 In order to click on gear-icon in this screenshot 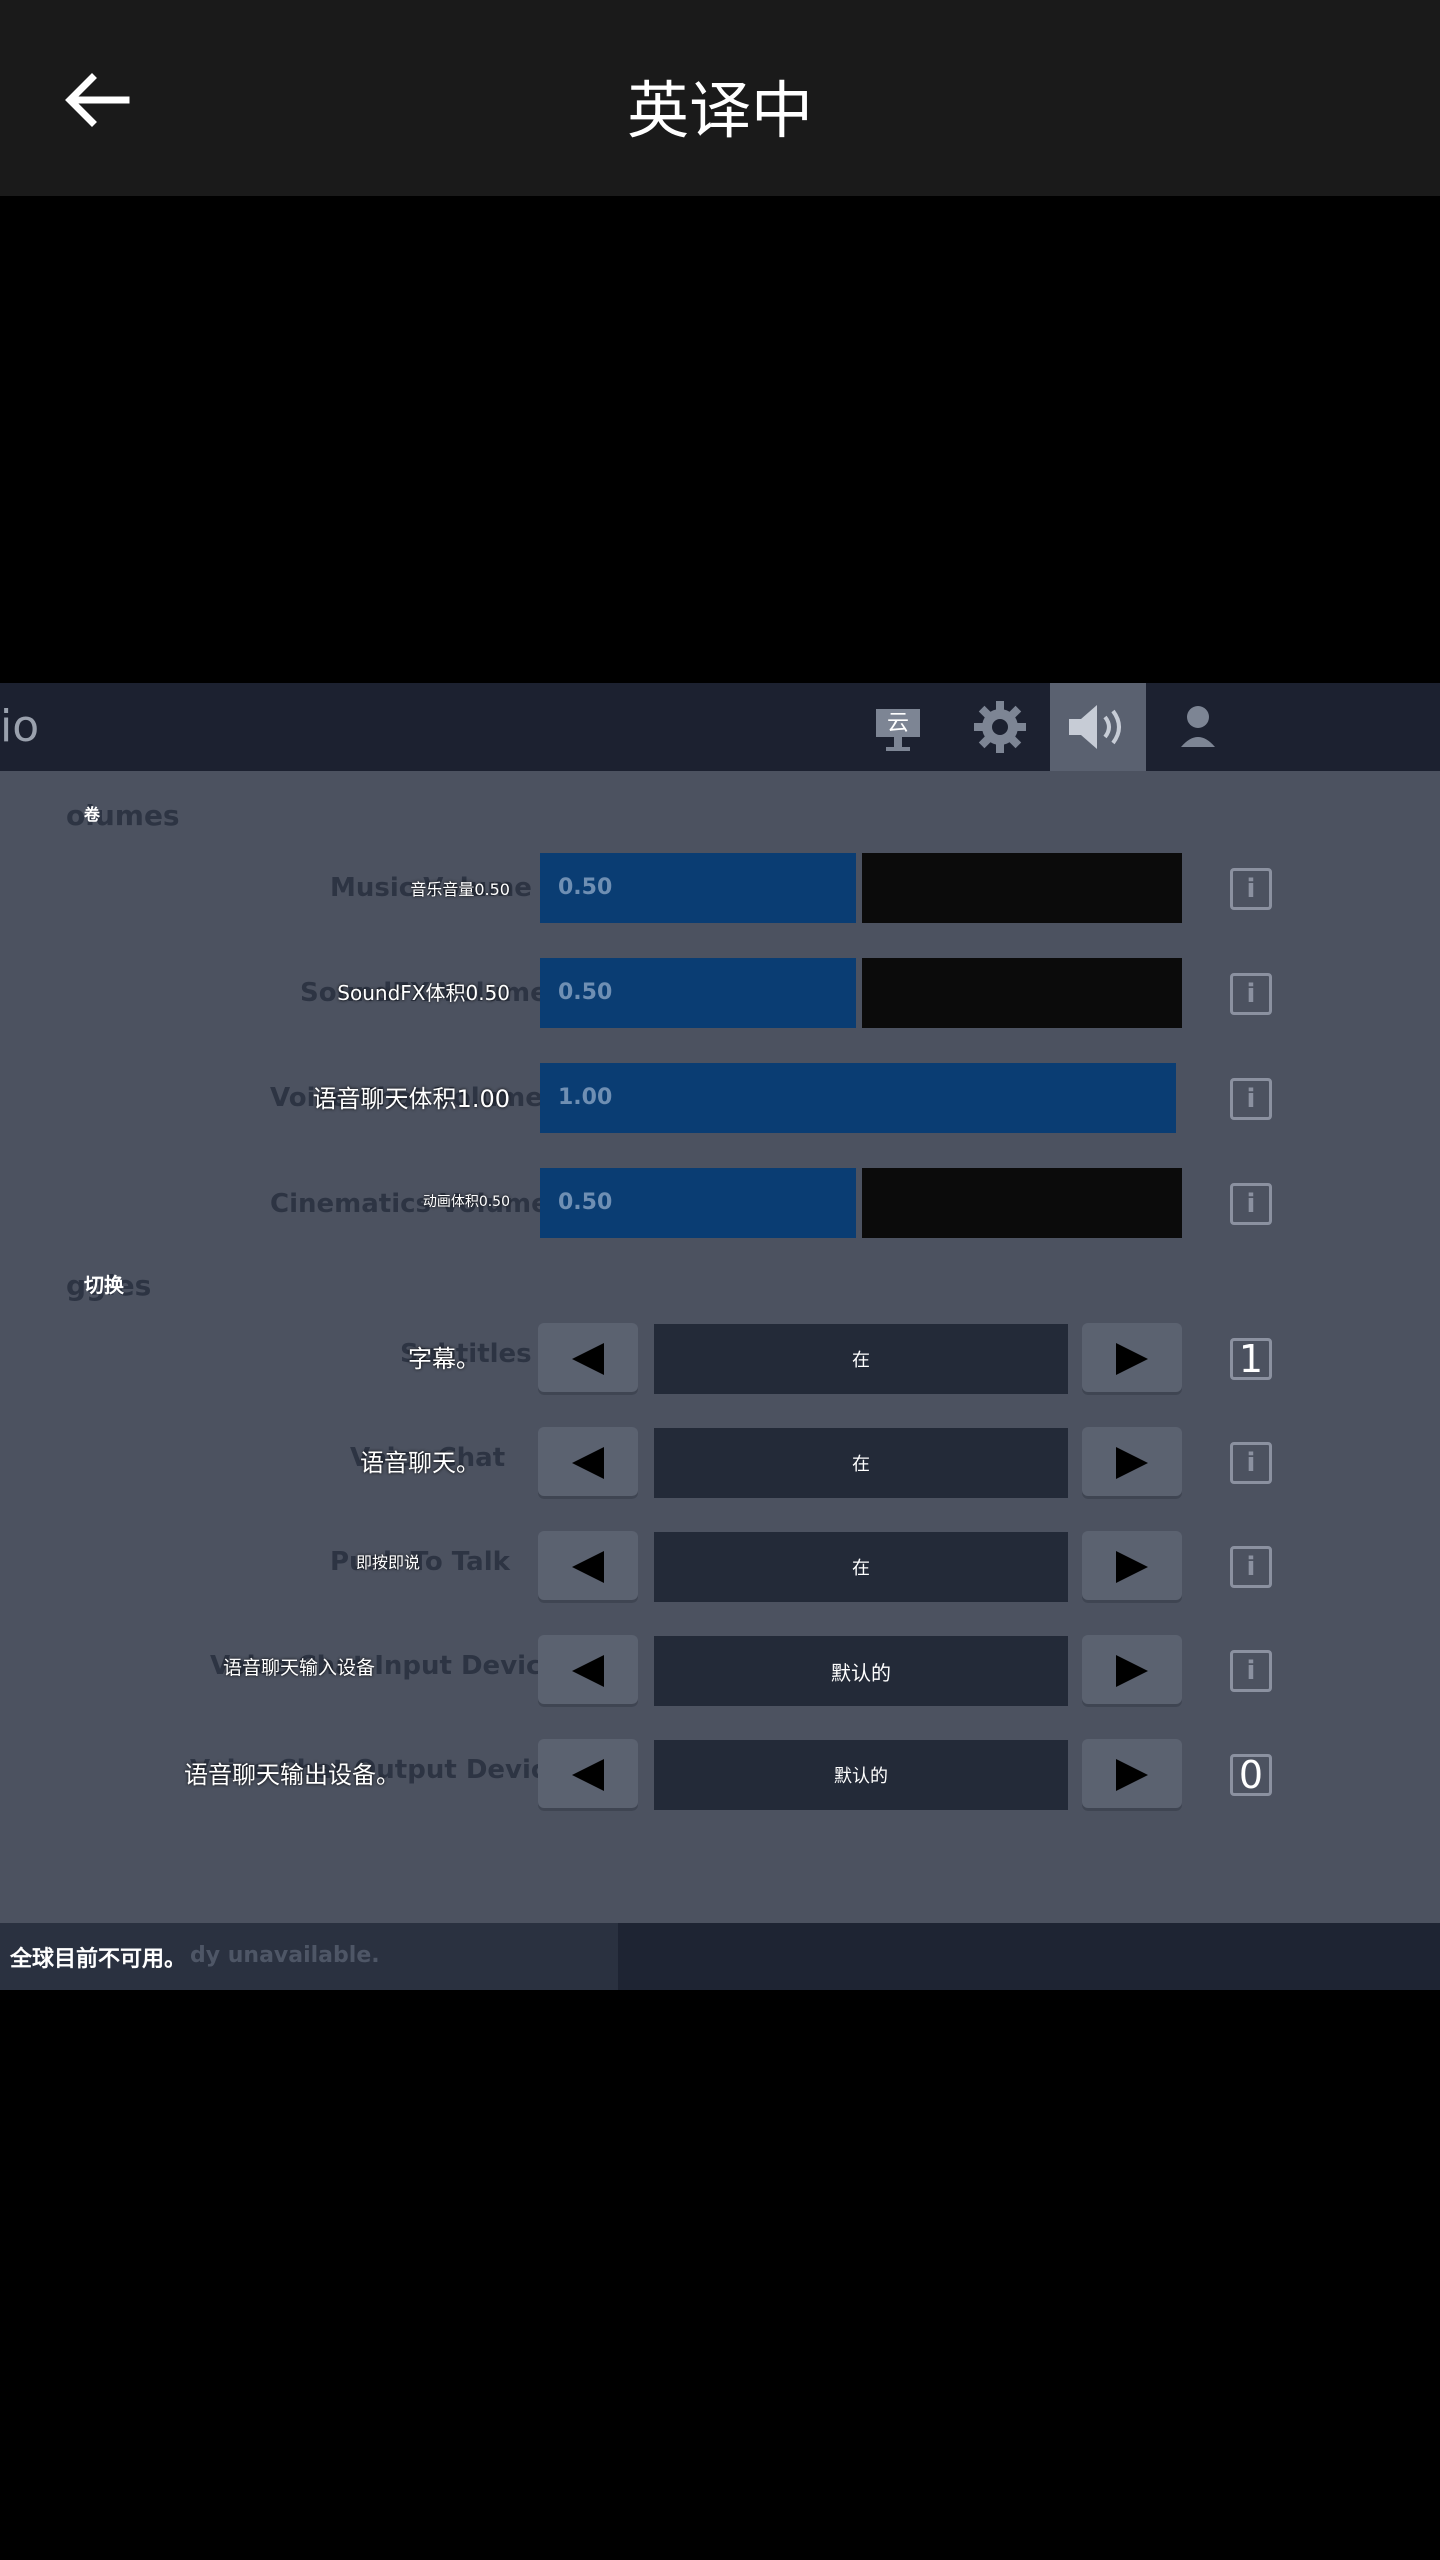, I will do `click(1000, 727)`.